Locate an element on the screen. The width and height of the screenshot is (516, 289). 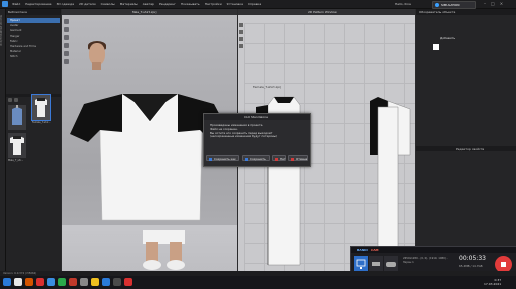
minimize-icon: – is located at coordinates (485, 3).